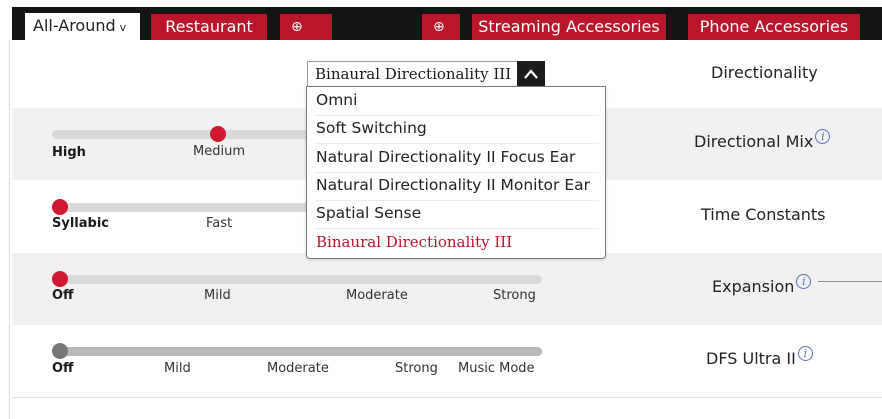 The height and width of the screenshot is (419, 882). I want to click on time-constants-slider-track, so click(182, 207).